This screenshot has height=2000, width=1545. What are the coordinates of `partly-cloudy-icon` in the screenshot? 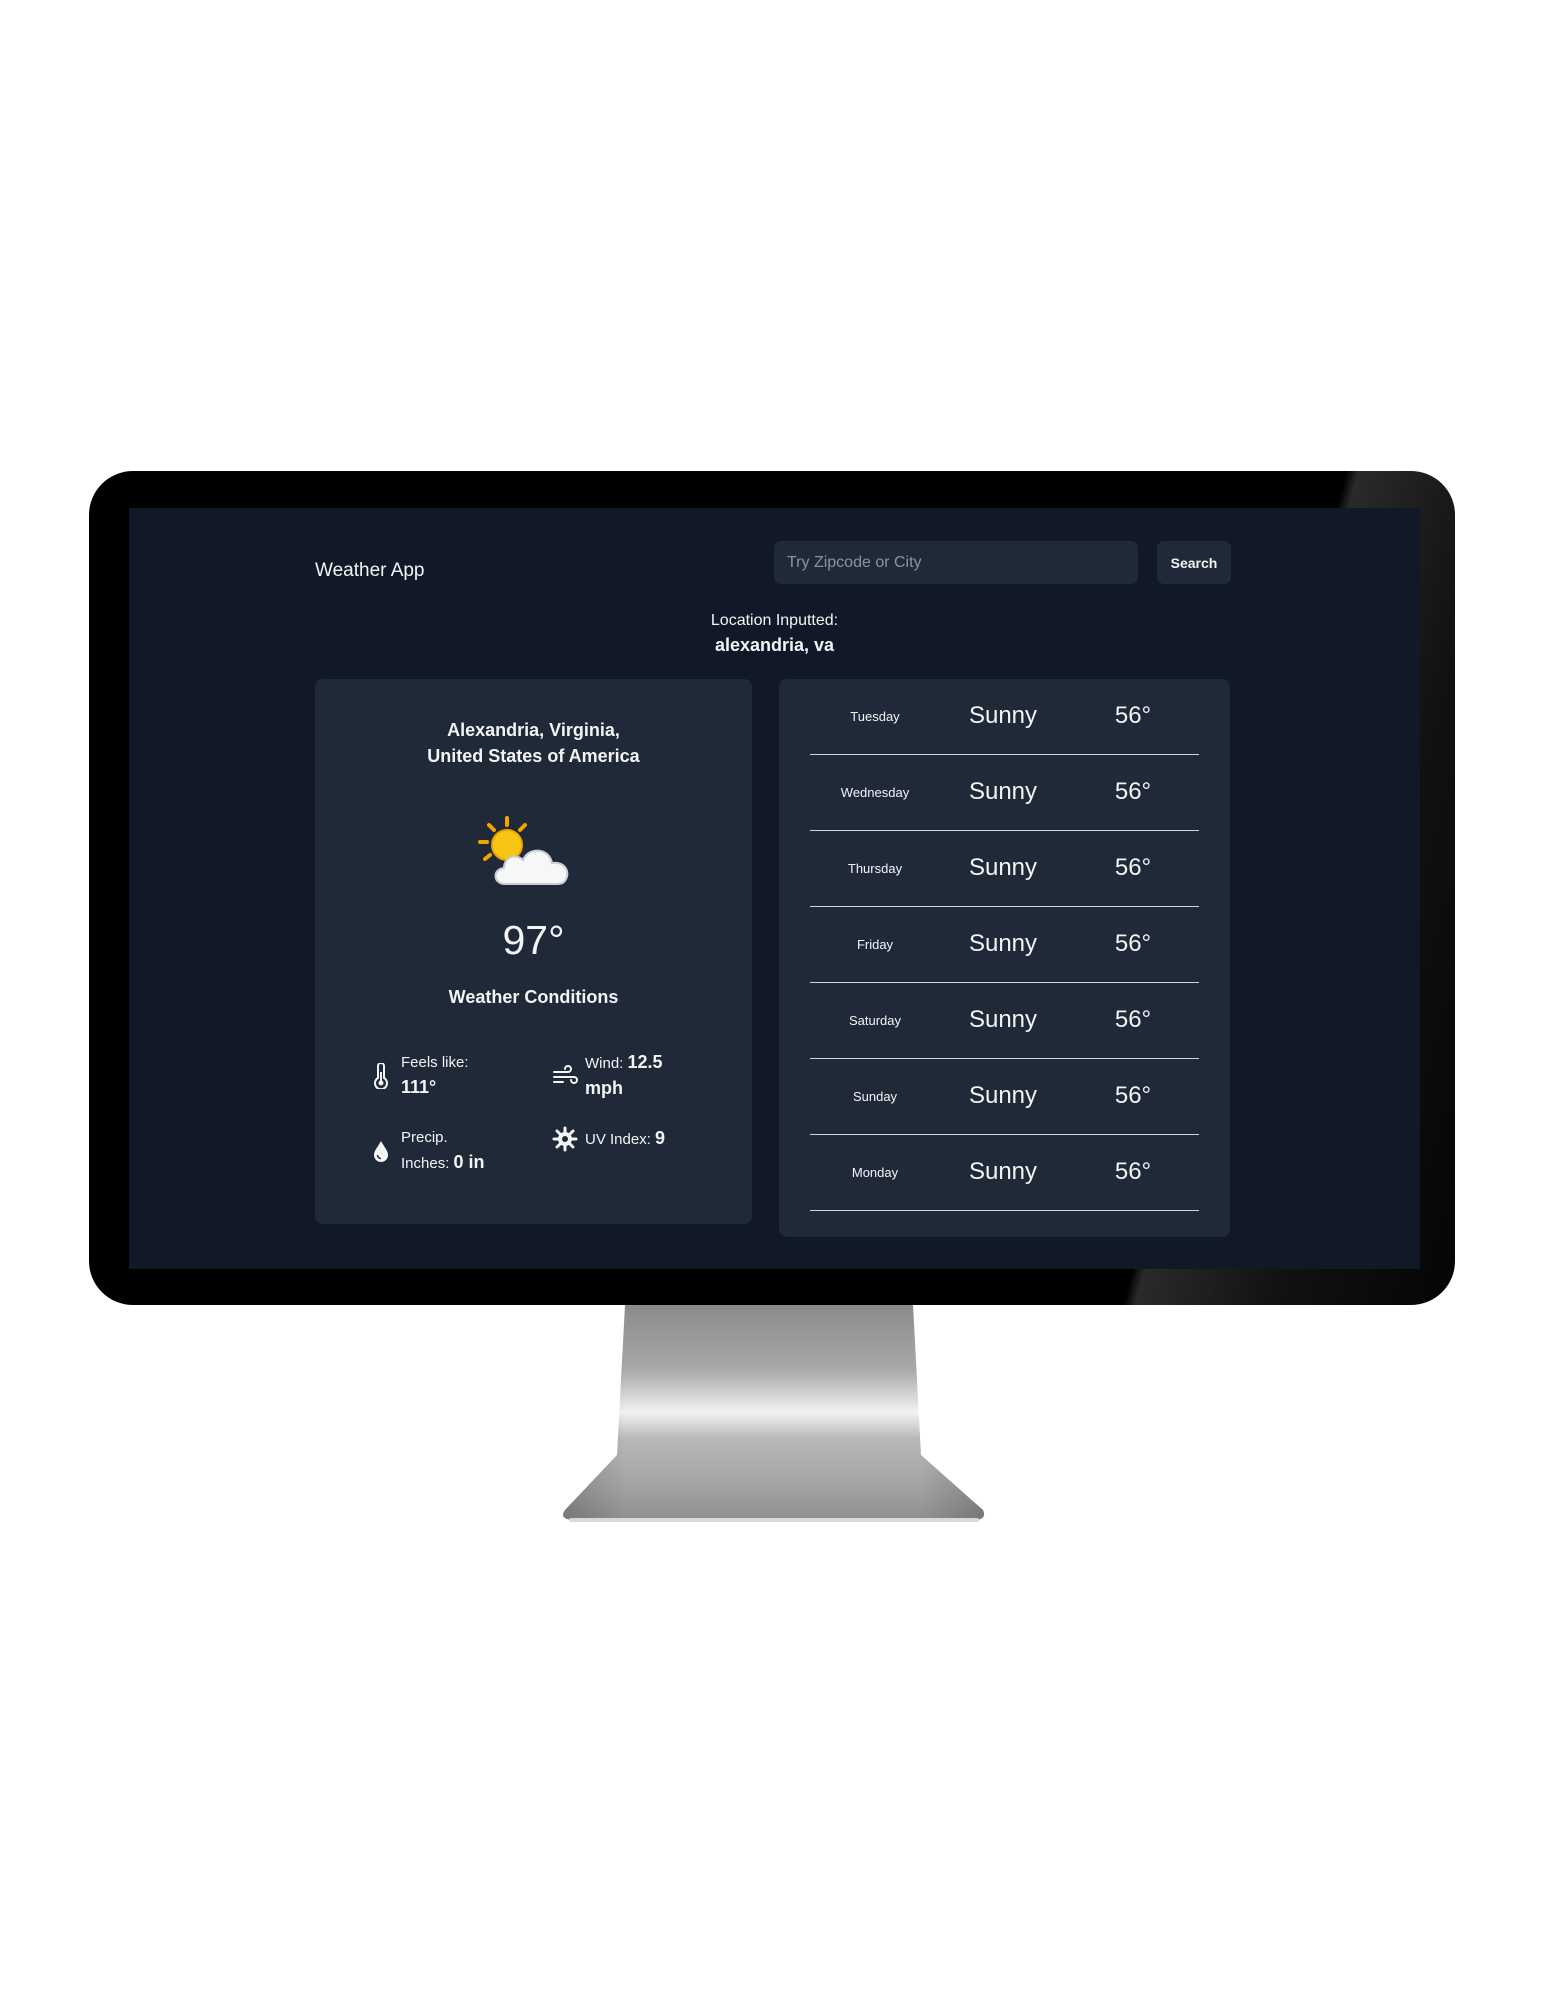 It's located at (523, 850).